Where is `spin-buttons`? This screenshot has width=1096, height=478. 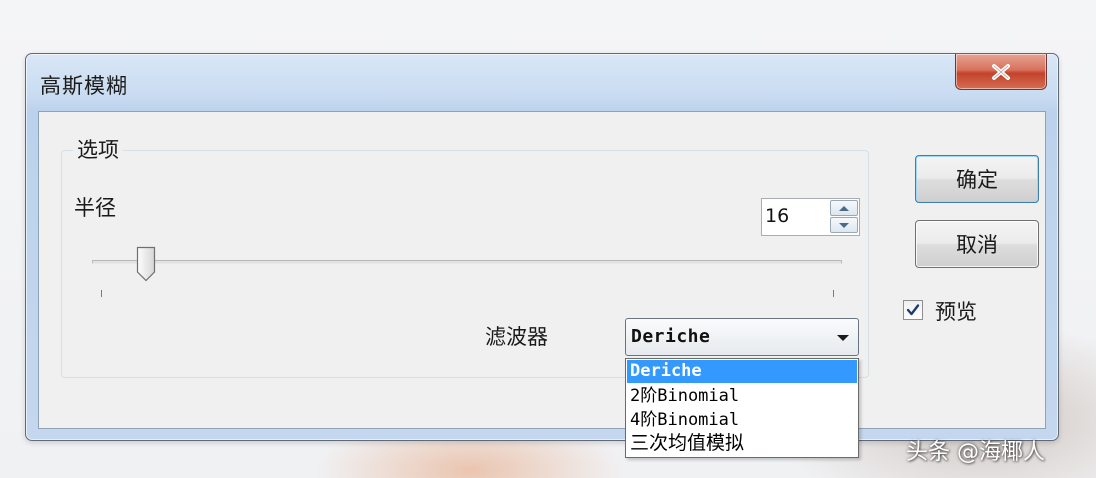
spin-buttons is located at coordinates (844, 217).